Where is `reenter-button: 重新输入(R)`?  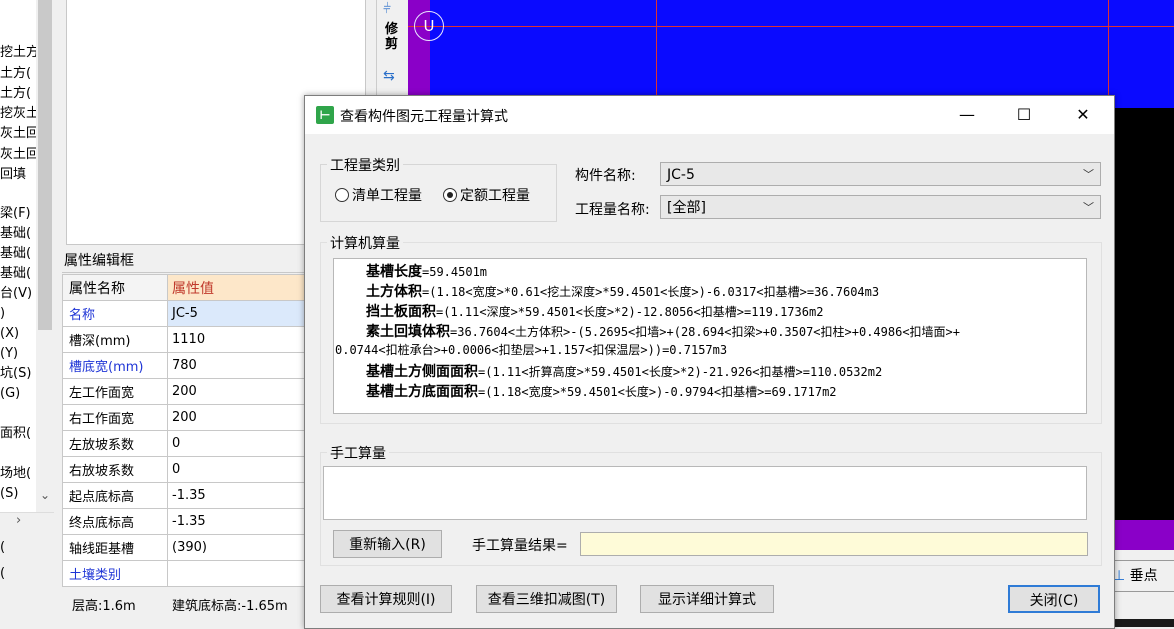
reenter-button: 重新输入(R) is located at coordinates (387, 544).